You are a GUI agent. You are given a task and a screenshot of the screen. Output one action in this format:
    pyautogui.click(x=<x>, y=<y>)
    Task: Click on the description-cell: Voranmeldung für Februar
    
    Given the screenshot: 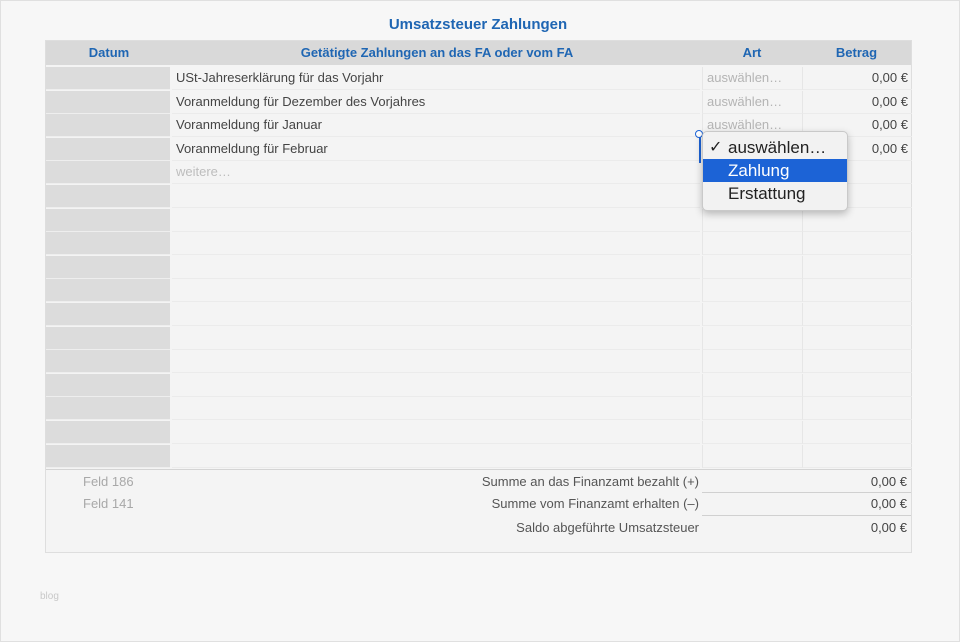 What is the action you would take?
    pyautogui.click(x=436, y=149)
    